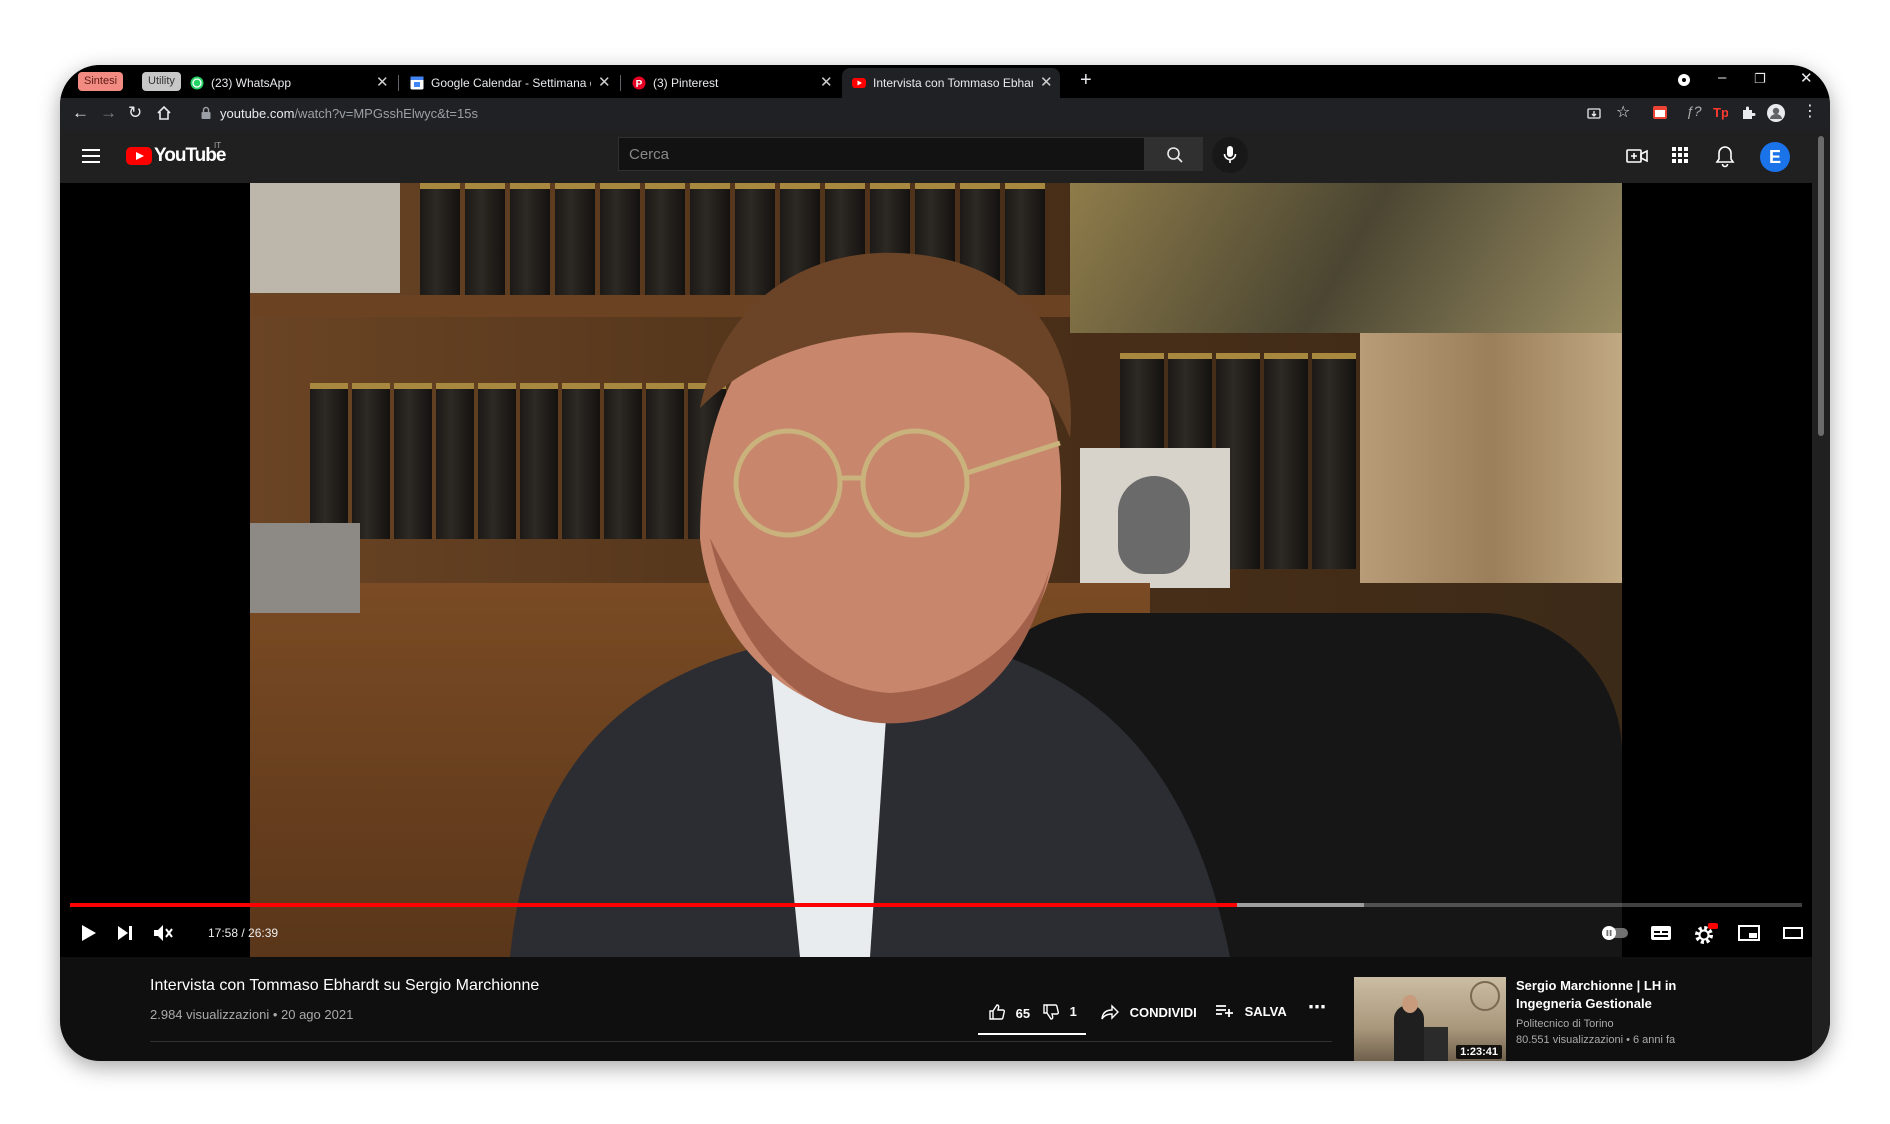  Describe the element at coordinates (913, 114) in the screenshot. I see `address-bar: youtube.com/watch?v=MPGsshElwyc&t=15s` at that location.